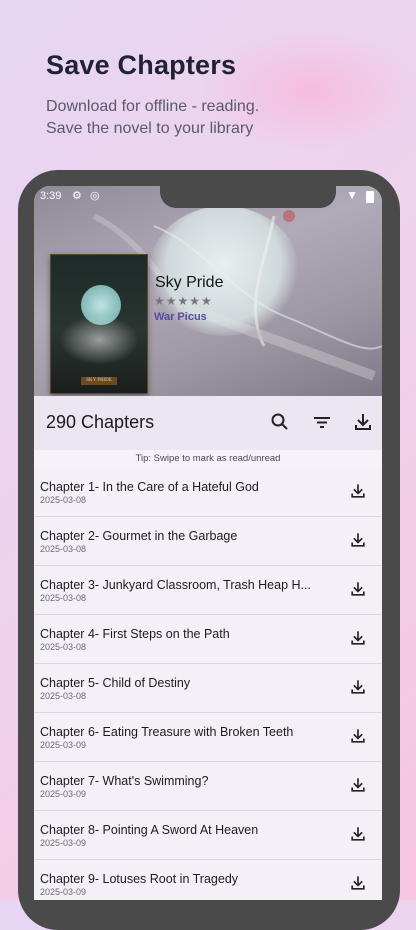 The height and width of the screenshot is (930, 416). What do you see at coordinates (141, 65) in the screenshot?
I see `promo-headline: Save Chapters` at bounding box center [141, 65].